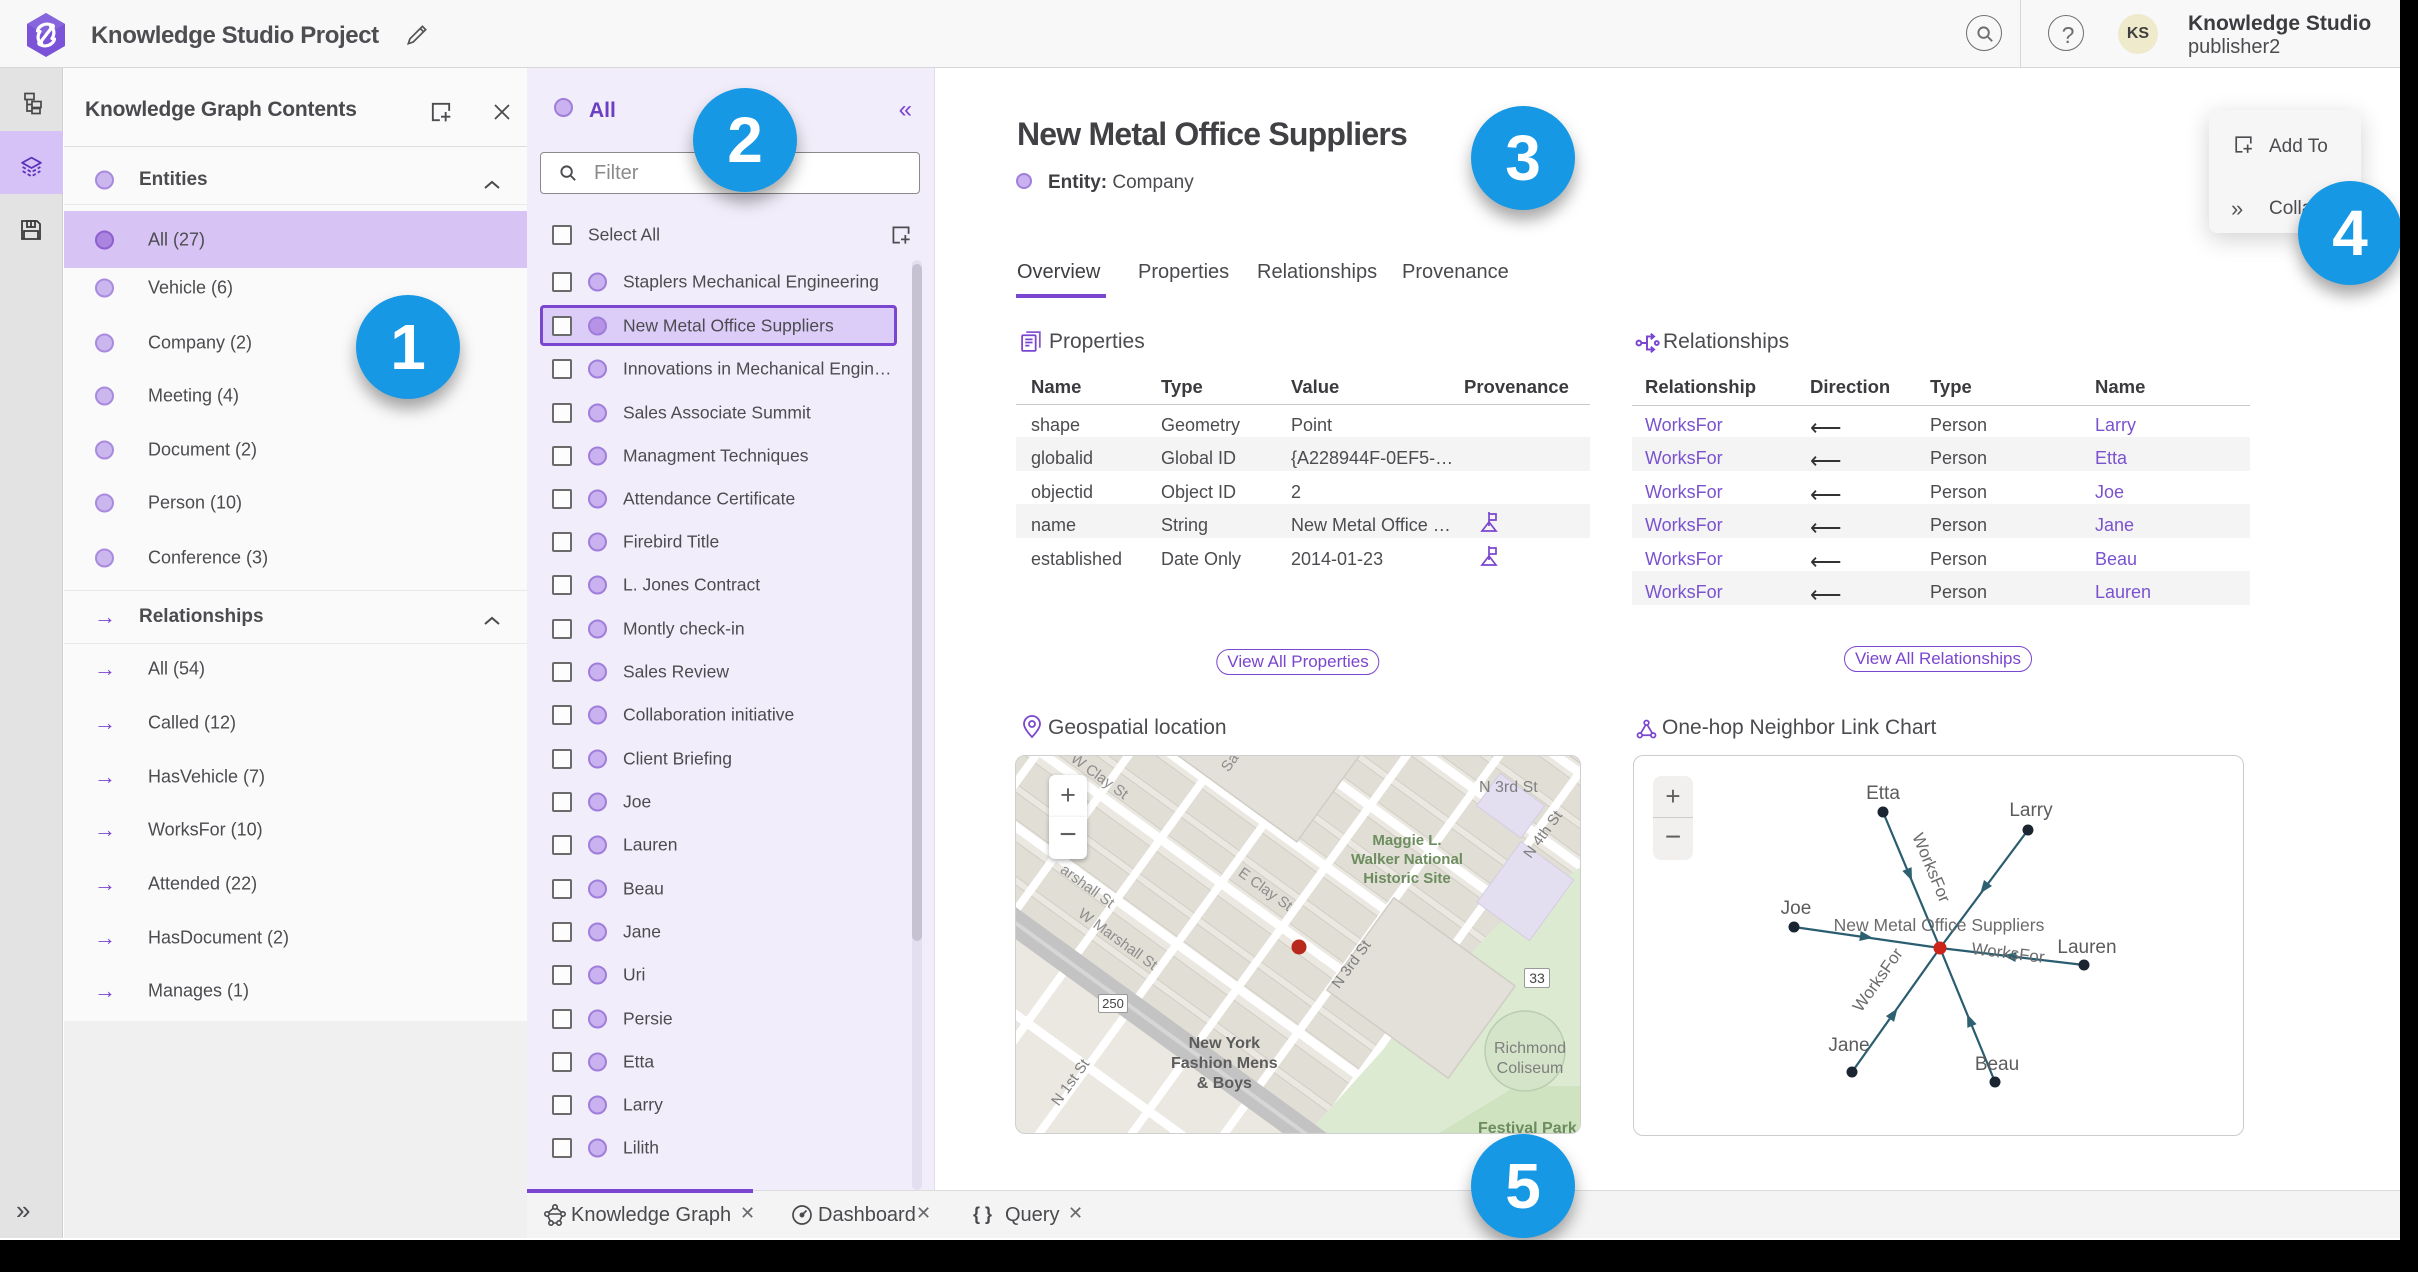  I want to click on svg-text: Beau, so click(1997, 1064).